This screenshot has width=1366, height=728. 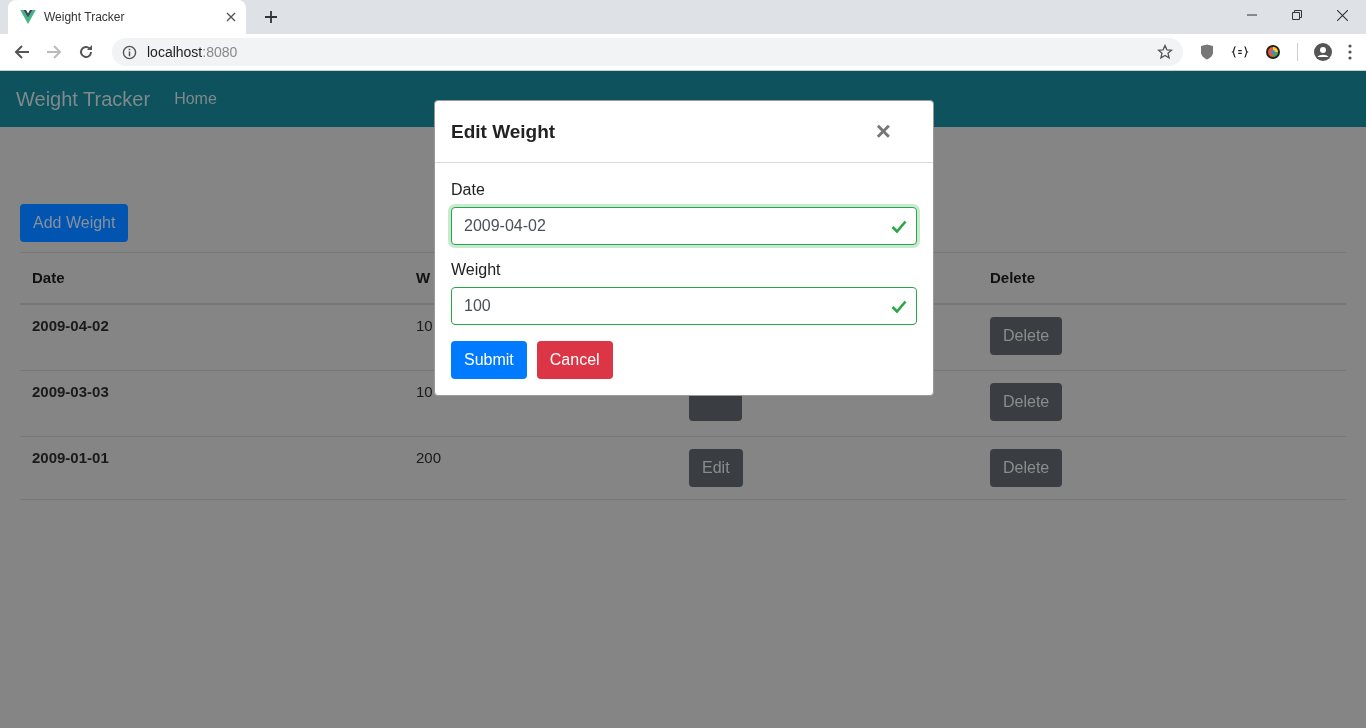 What do you see at coordinates (468, 190) in the screenshot?
I see `field-label: Date` at bounding box center [468, 190].